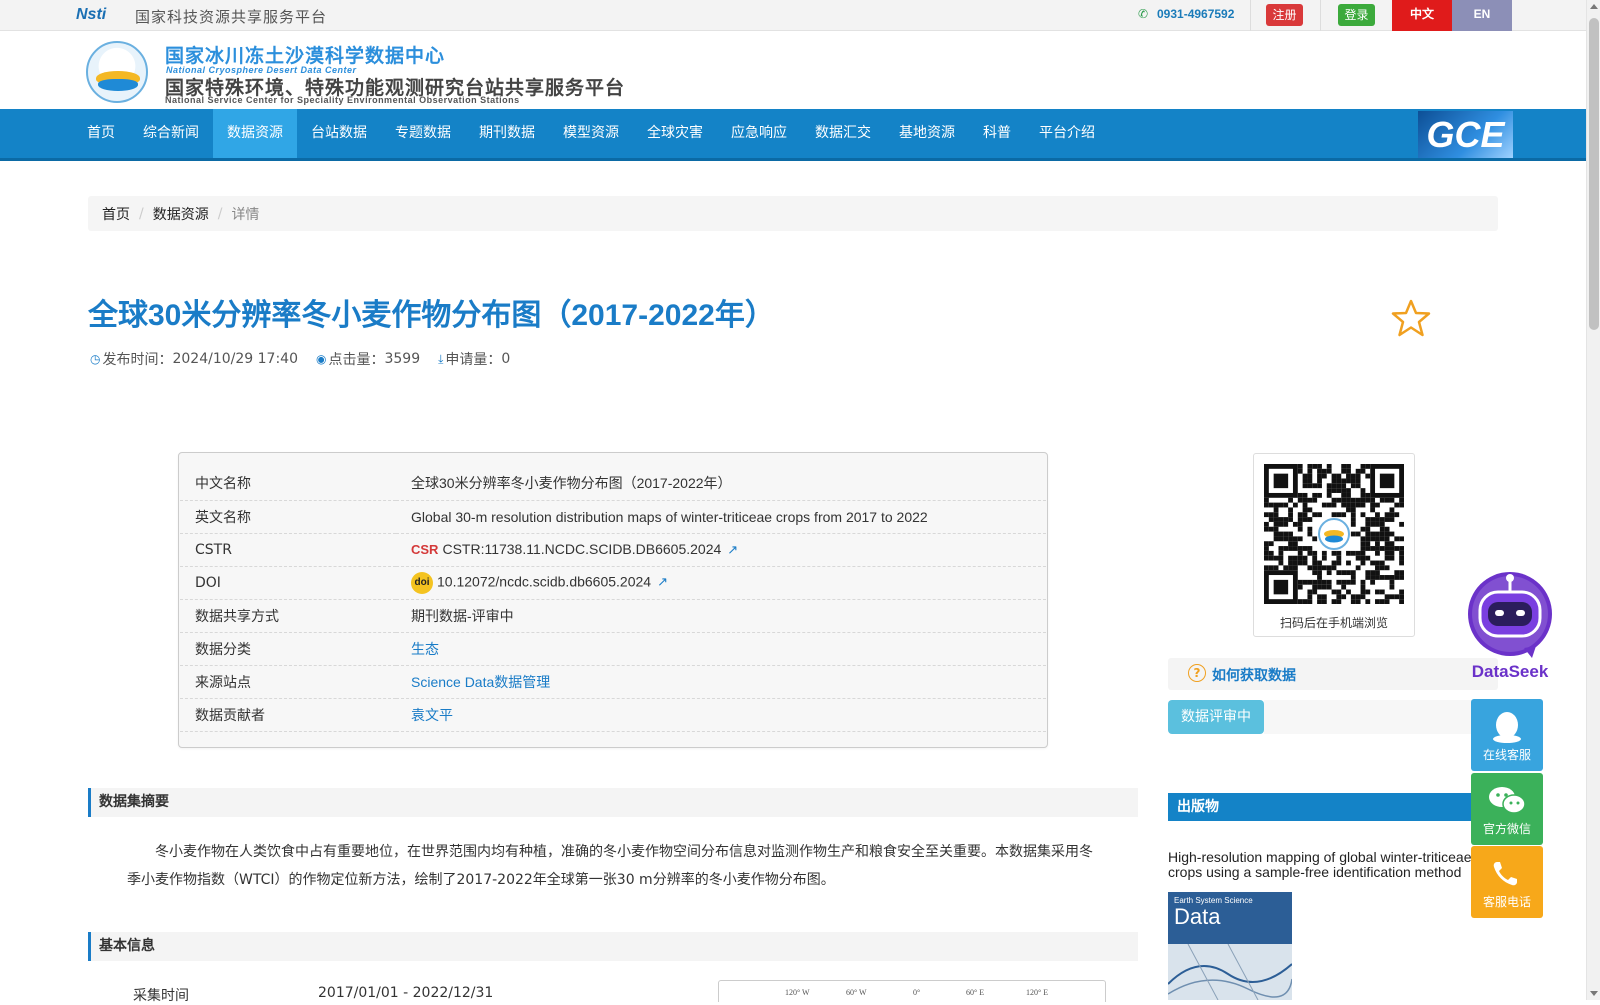 The width and height of the screenshot is (1600, 1005). I want to click on nav-item: 全球灾害, so click(675, 133).